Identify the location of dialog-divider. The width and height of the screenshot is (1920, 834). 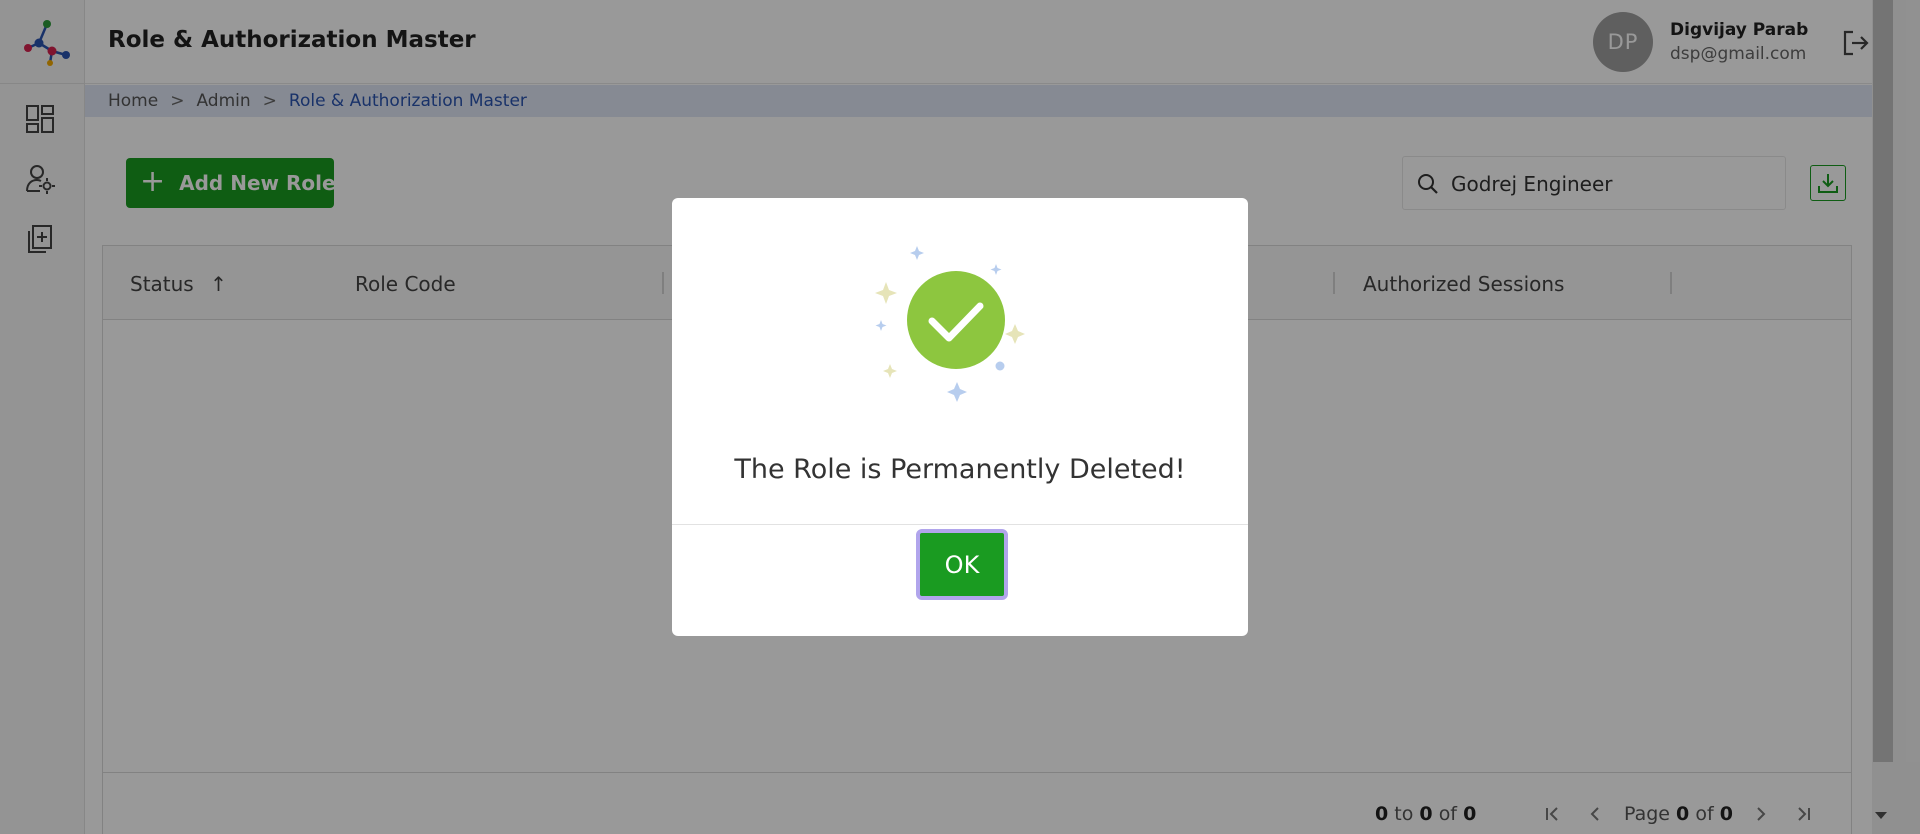
(960, 524).